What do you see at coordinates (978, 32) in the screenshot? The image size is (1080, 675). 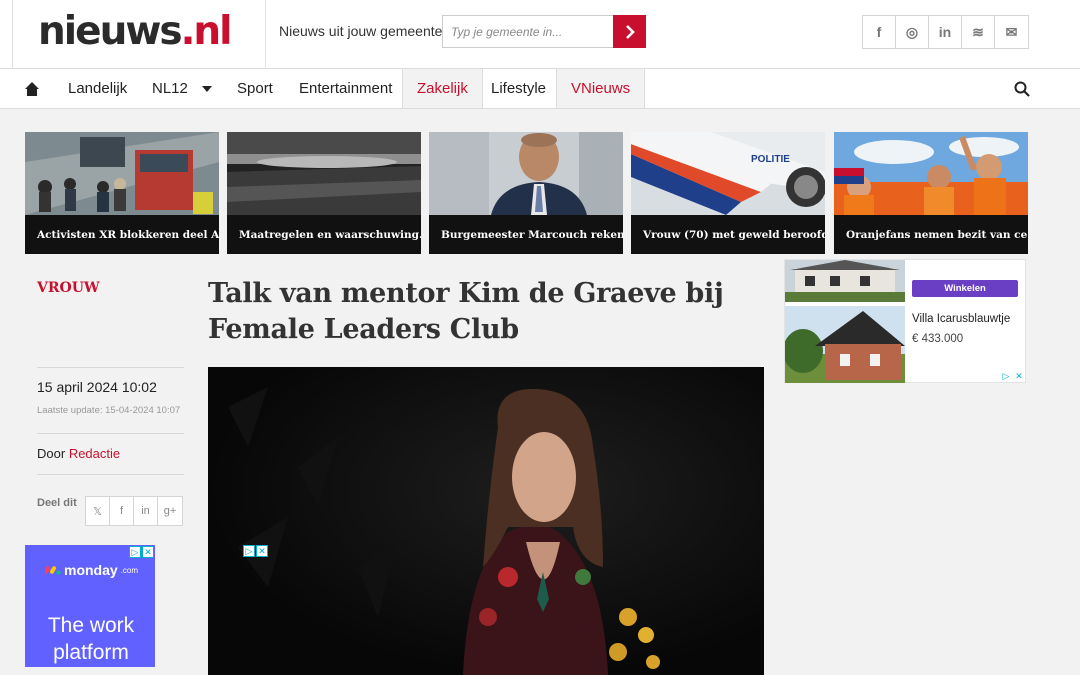 I see `rss-icon: ≋` at bounding box center [978, 32].